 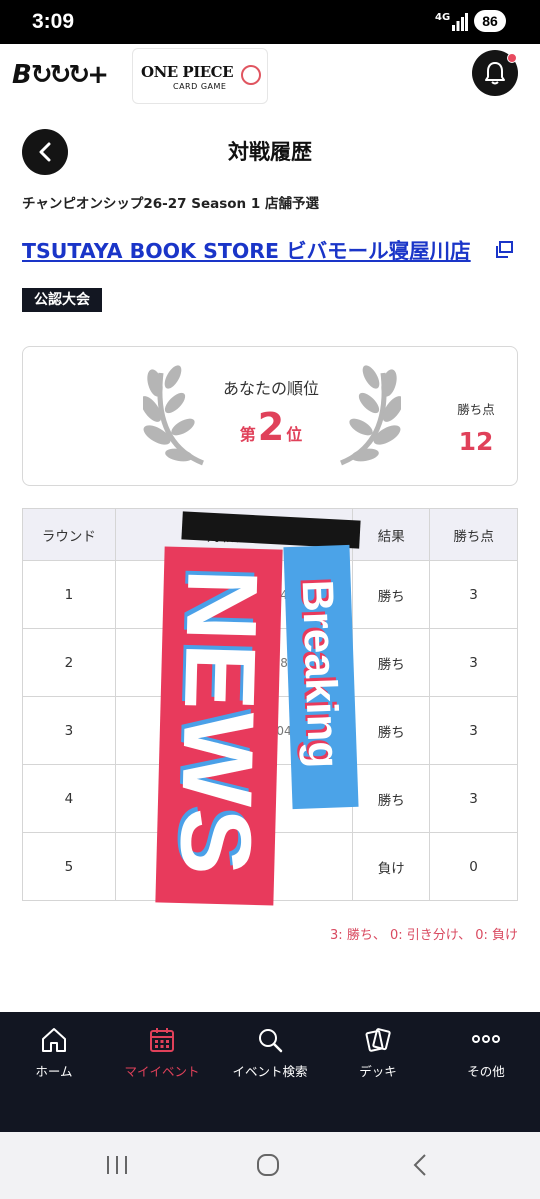 I want to click on event-type-badge: 公認大会, so click(x=62, y=300).